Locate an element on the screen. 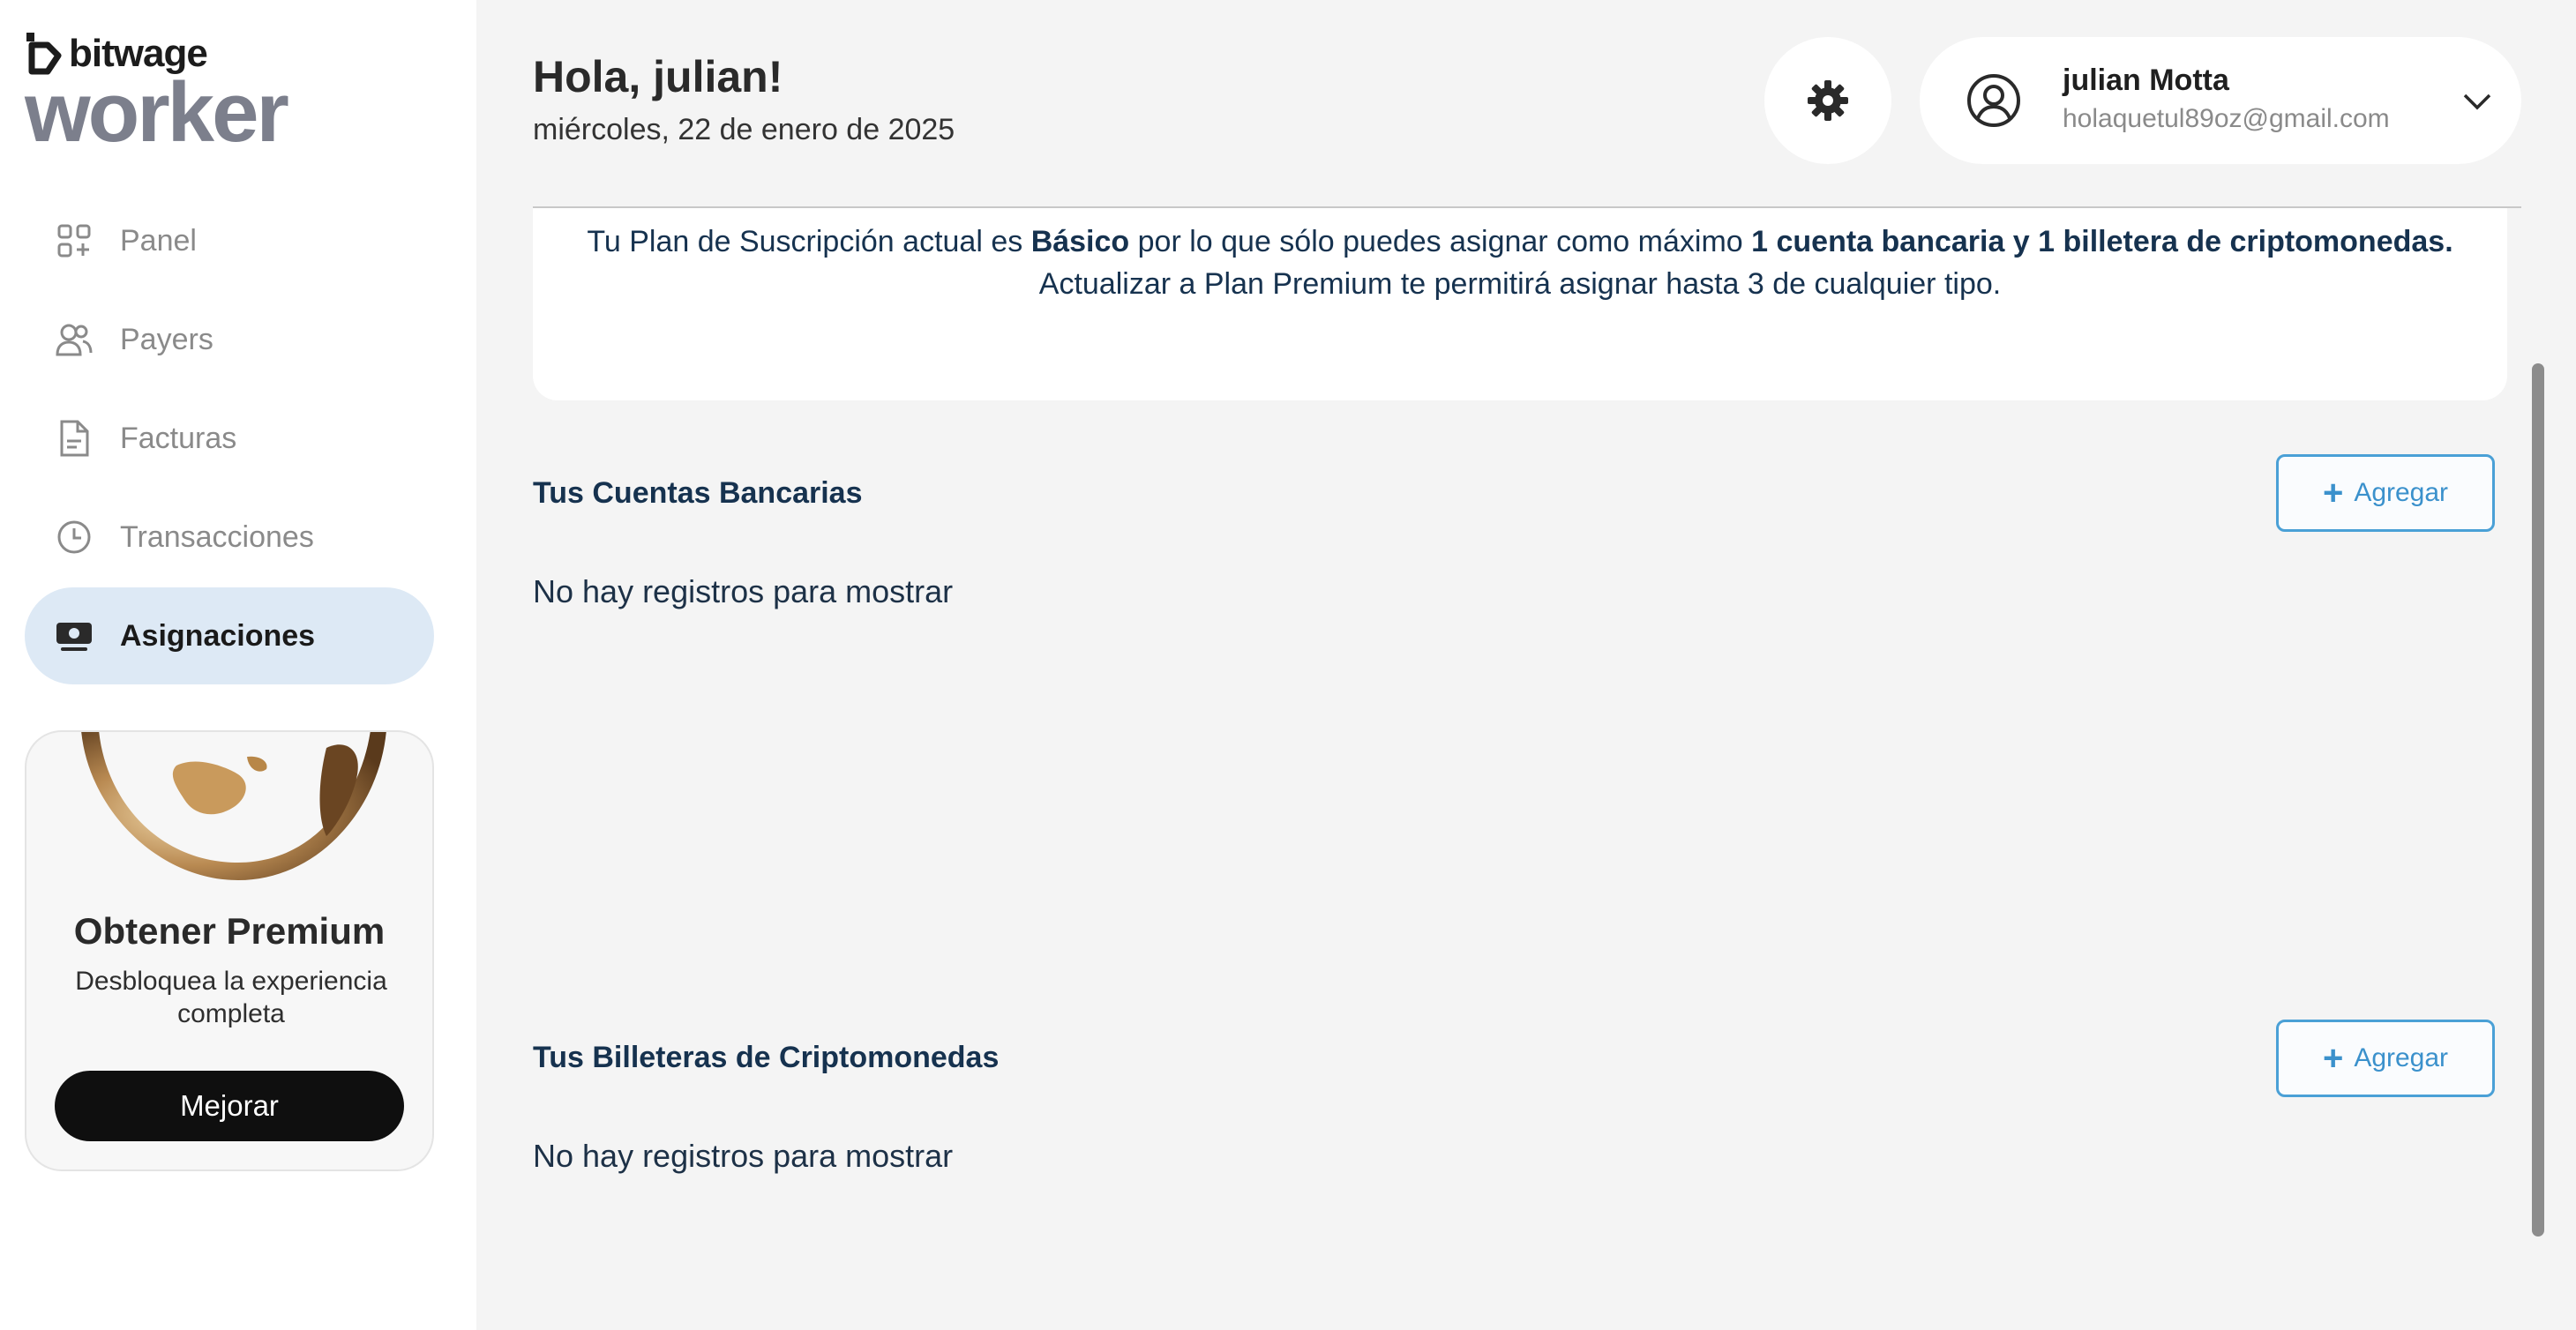  sidebar-item-label: Panel is located at coordinates (159, 240).